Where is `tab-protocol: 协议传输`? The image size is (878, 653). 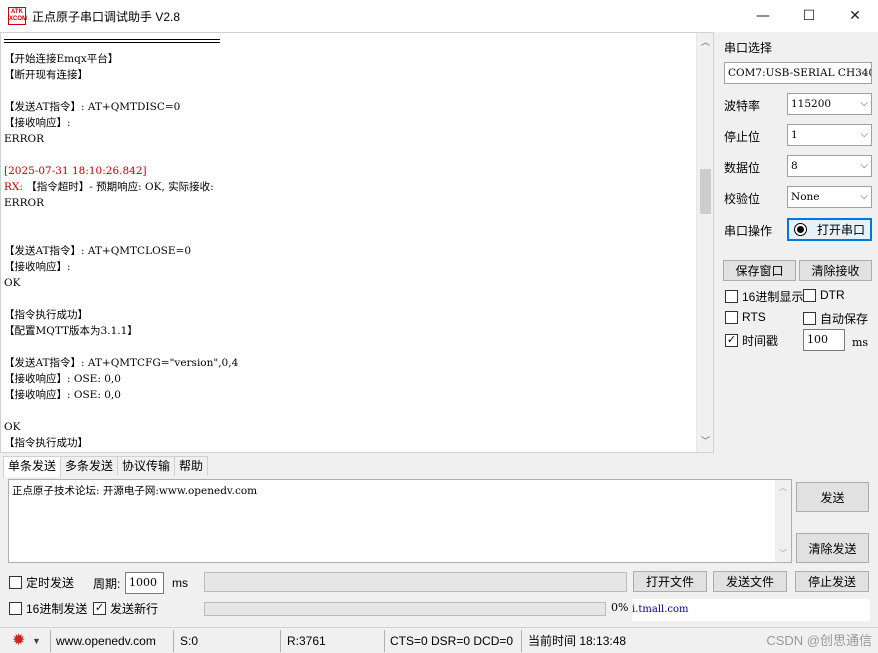
tab-protocol: 协议传输 is located at coordinates (146, 466).